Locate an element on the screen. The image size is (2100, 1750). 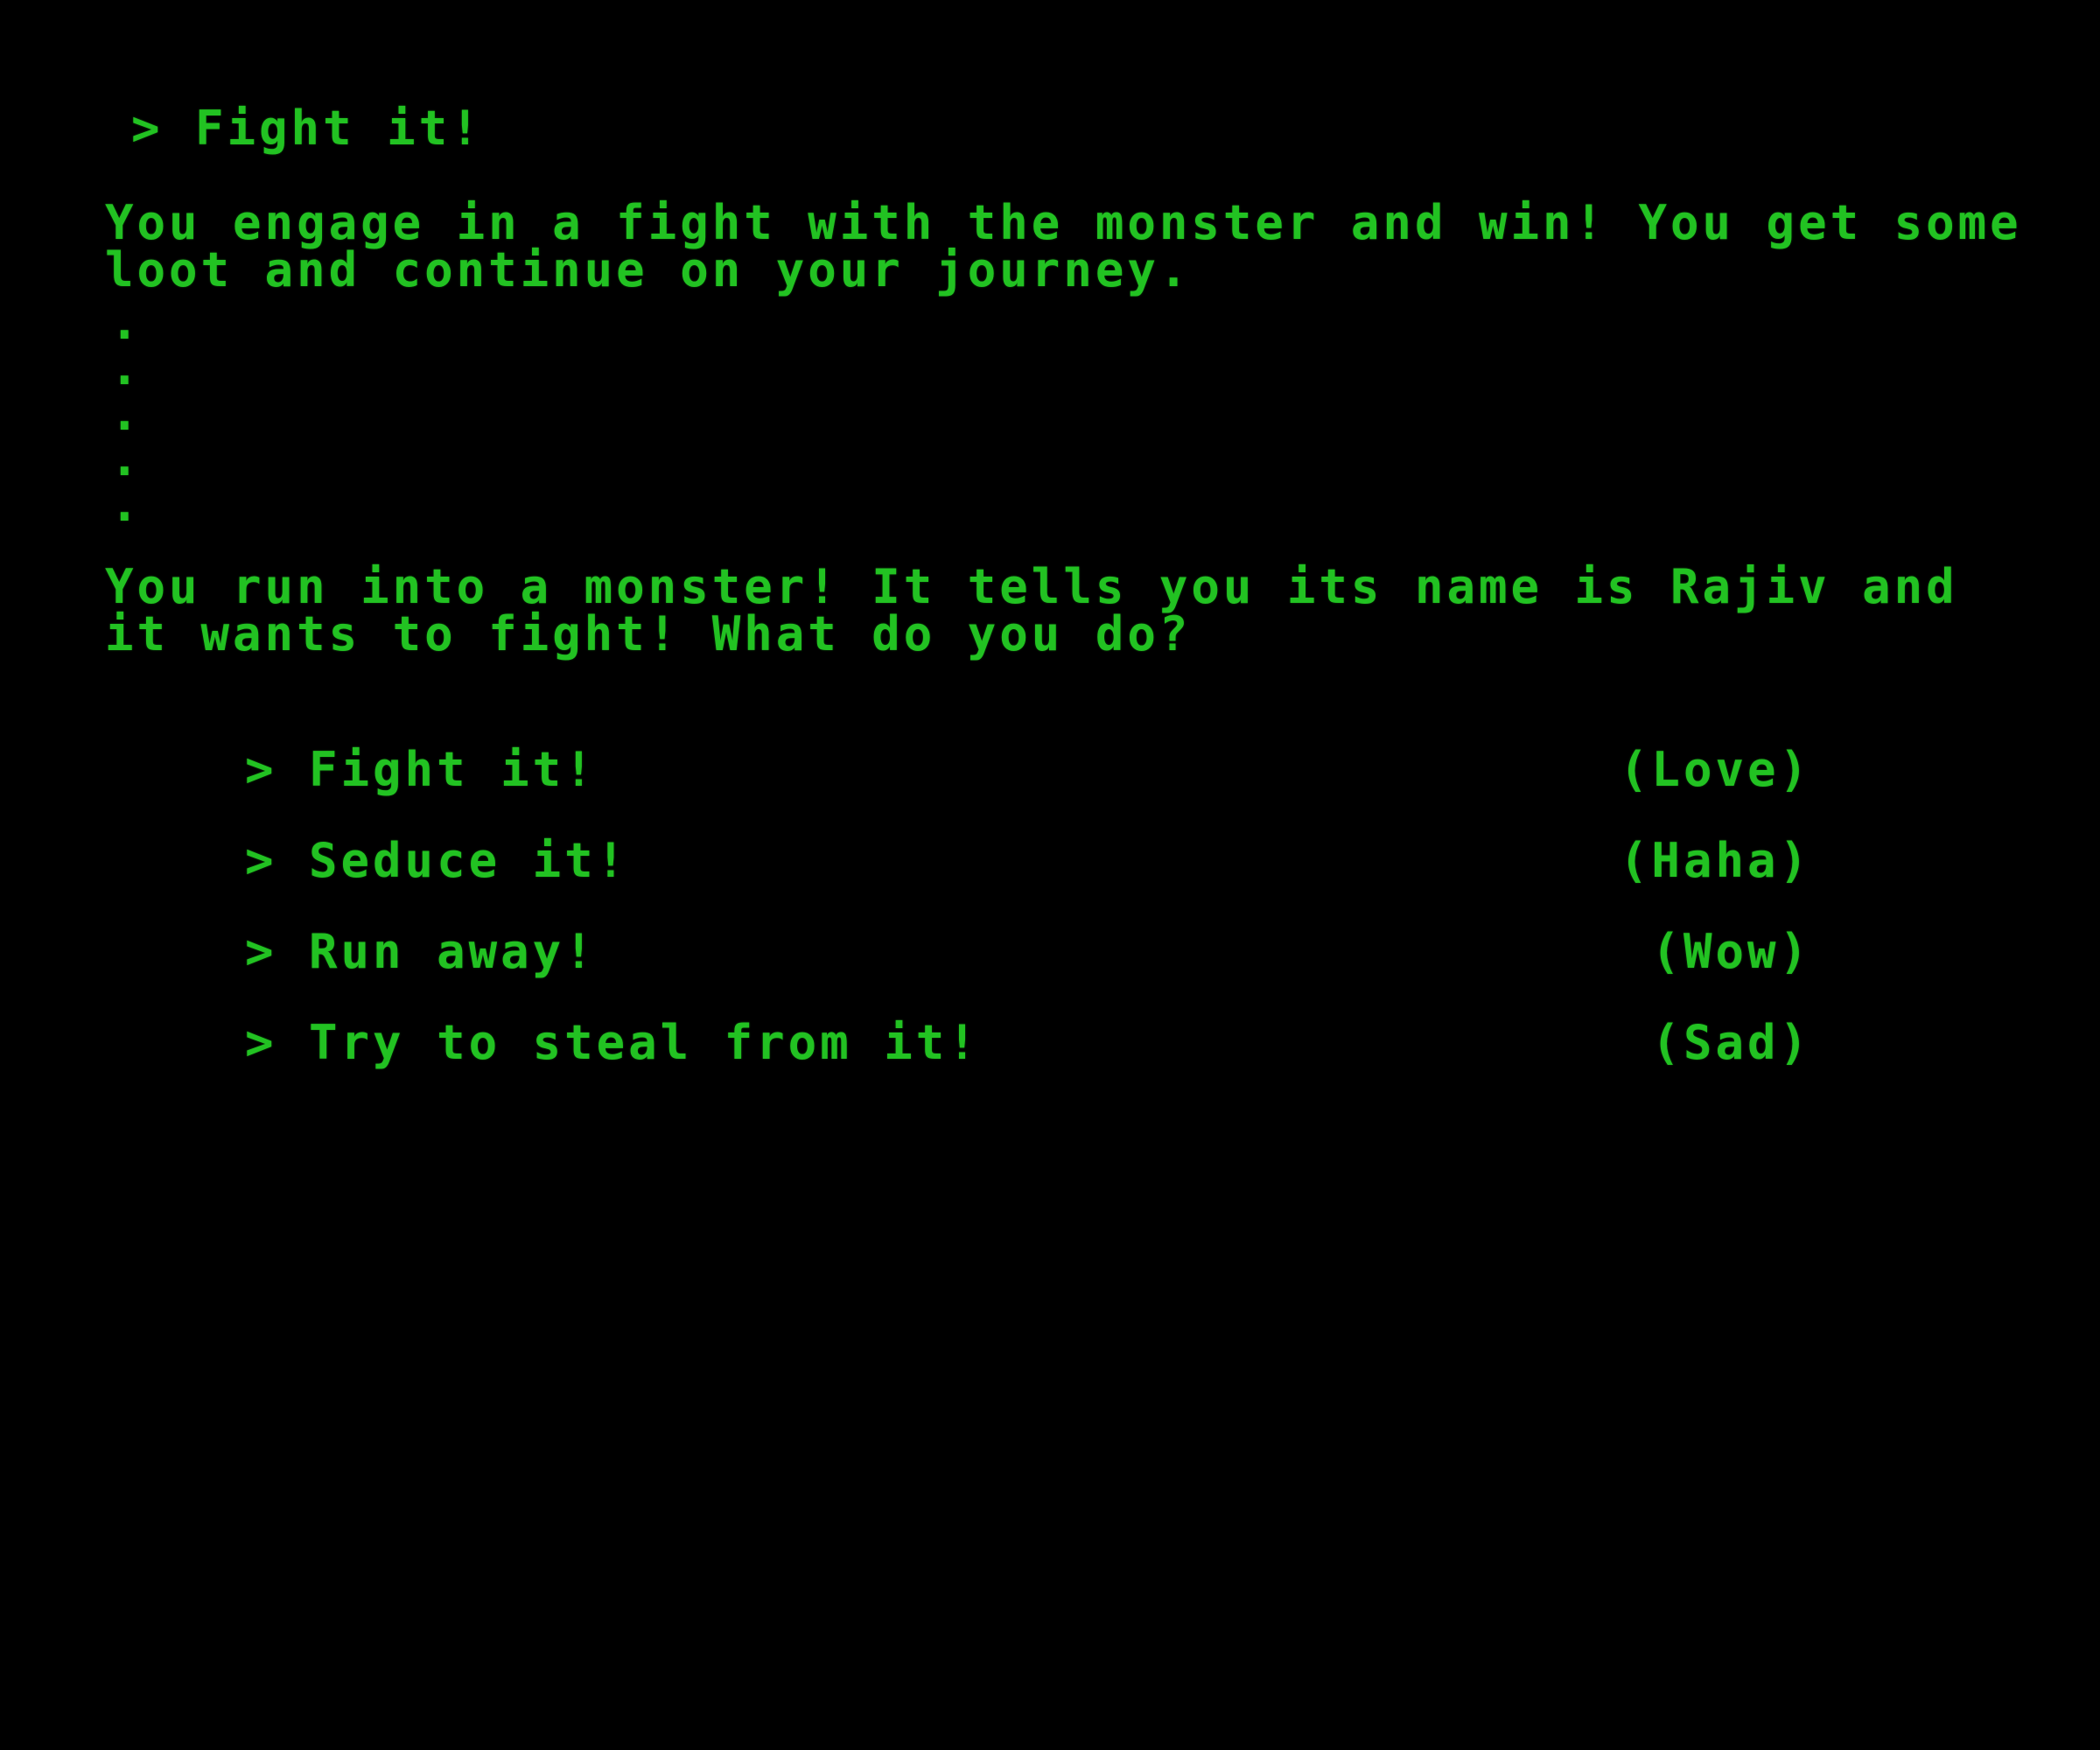
choice-reaction: (Haha) is located at coordinates (1715, 860).